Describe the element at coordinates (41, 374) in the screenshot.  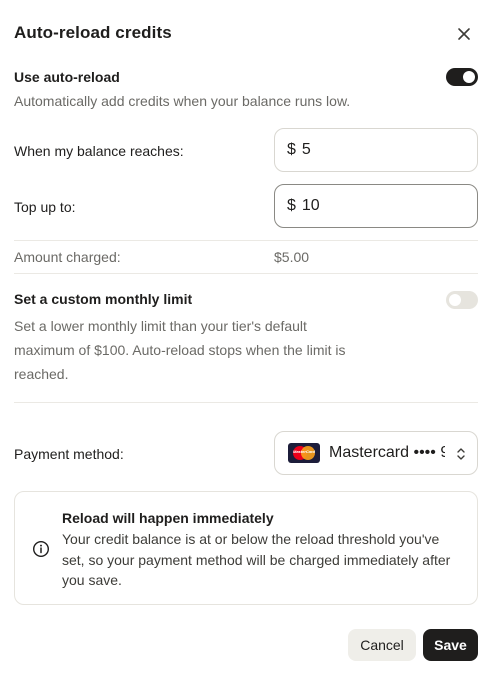
I see `monthly-limit-description-line-3: reached.` at that location.